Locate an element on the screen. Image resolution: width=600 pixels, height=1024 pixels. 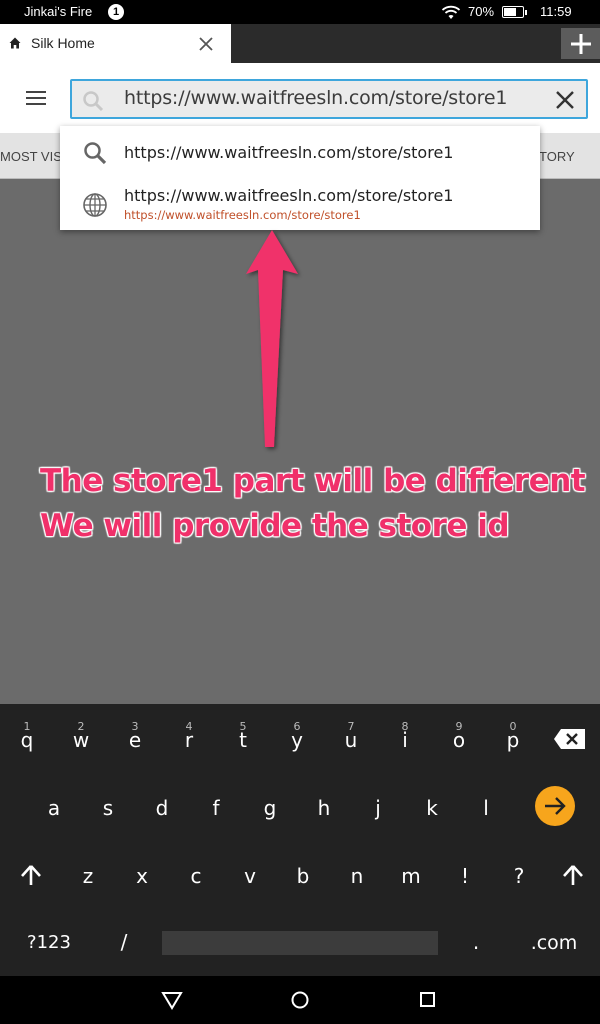
key-u: u7 is located at coordinates (351, 736).